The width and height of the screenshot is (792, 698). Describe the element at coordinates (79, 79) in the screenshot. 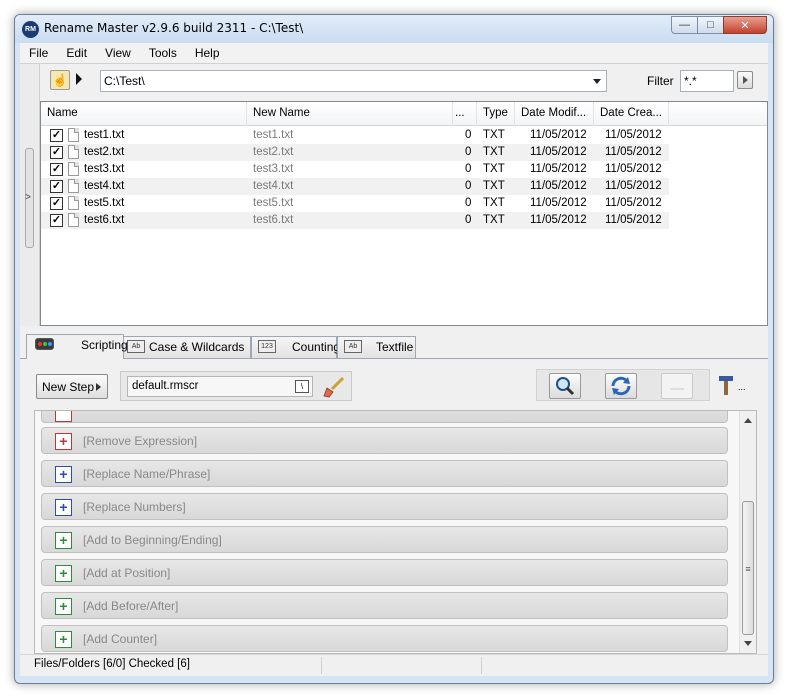

I see `play-arrow-icon` at that location.